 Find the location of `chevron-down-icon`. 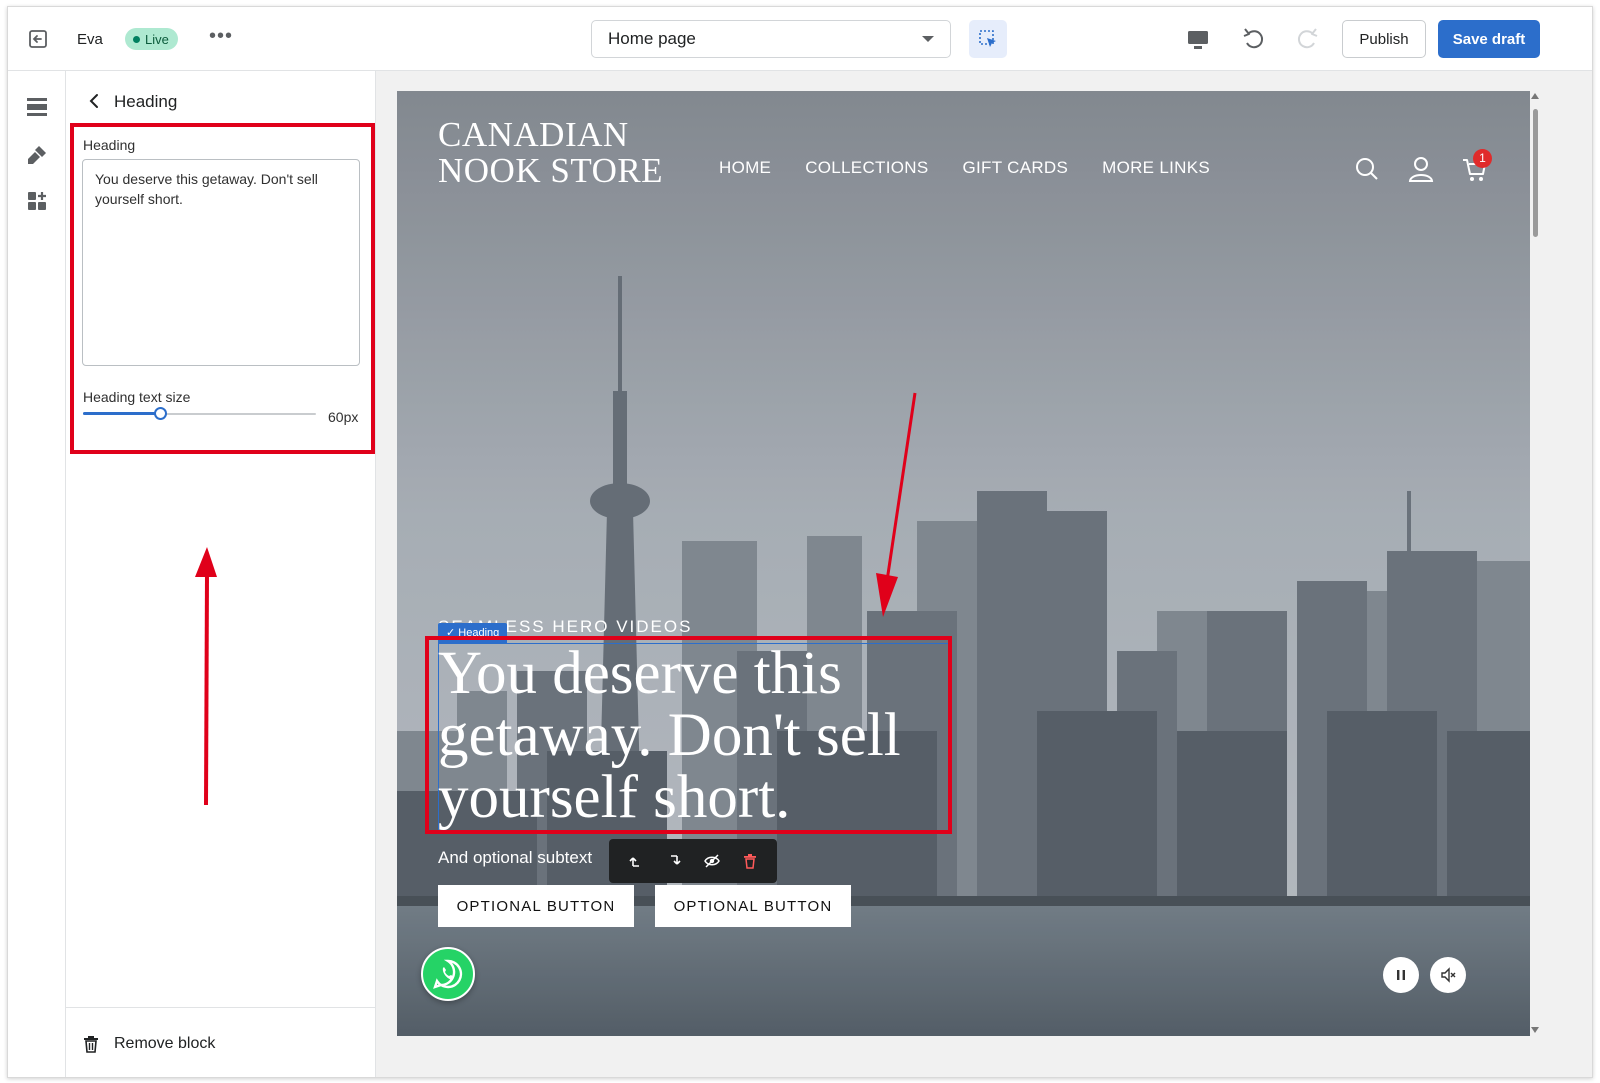

chevron-down-icon is located at coordinates (928, 39).